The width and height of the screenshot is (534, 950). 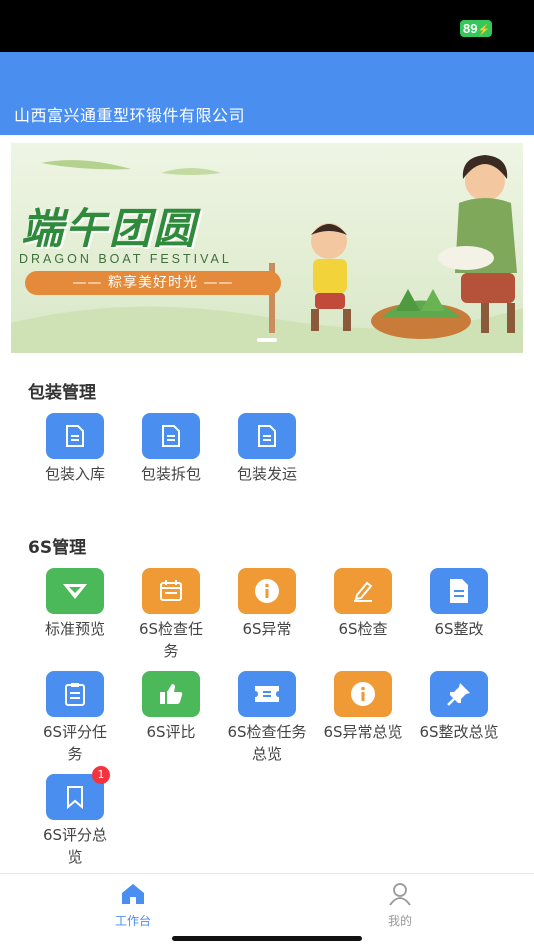 What do you see at coordinates (74, 474) in the screenshot?
I see `item-label: 包装入库` at bounding box center [74, 474].